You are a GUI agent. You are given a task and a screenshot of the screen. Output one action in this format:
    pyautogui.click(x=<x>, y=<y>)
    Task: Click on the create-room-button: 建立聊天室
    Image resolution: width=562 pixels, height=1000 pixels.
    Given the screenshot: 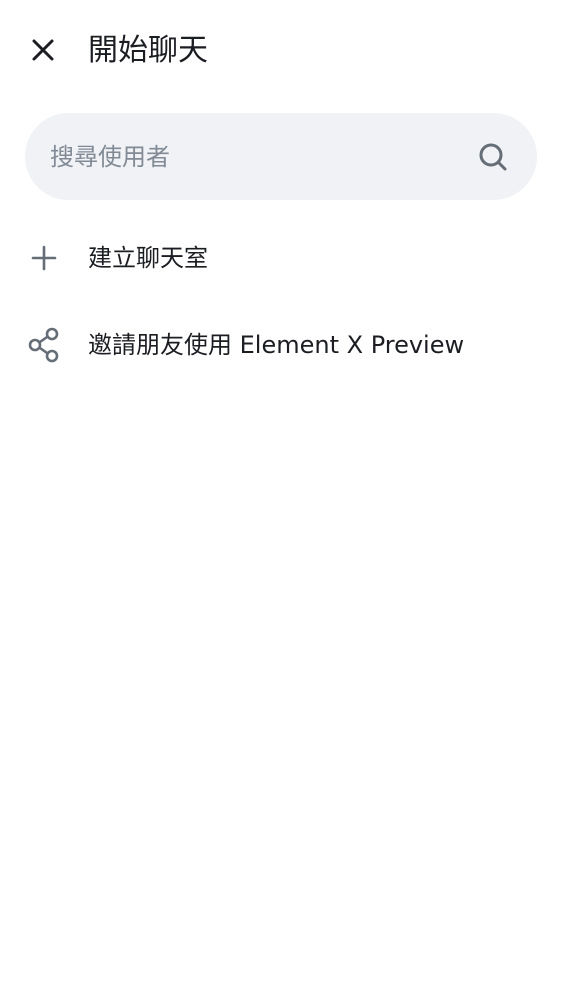 What is the action you would take?
    pyautogui.click(x=281, y=258)
    